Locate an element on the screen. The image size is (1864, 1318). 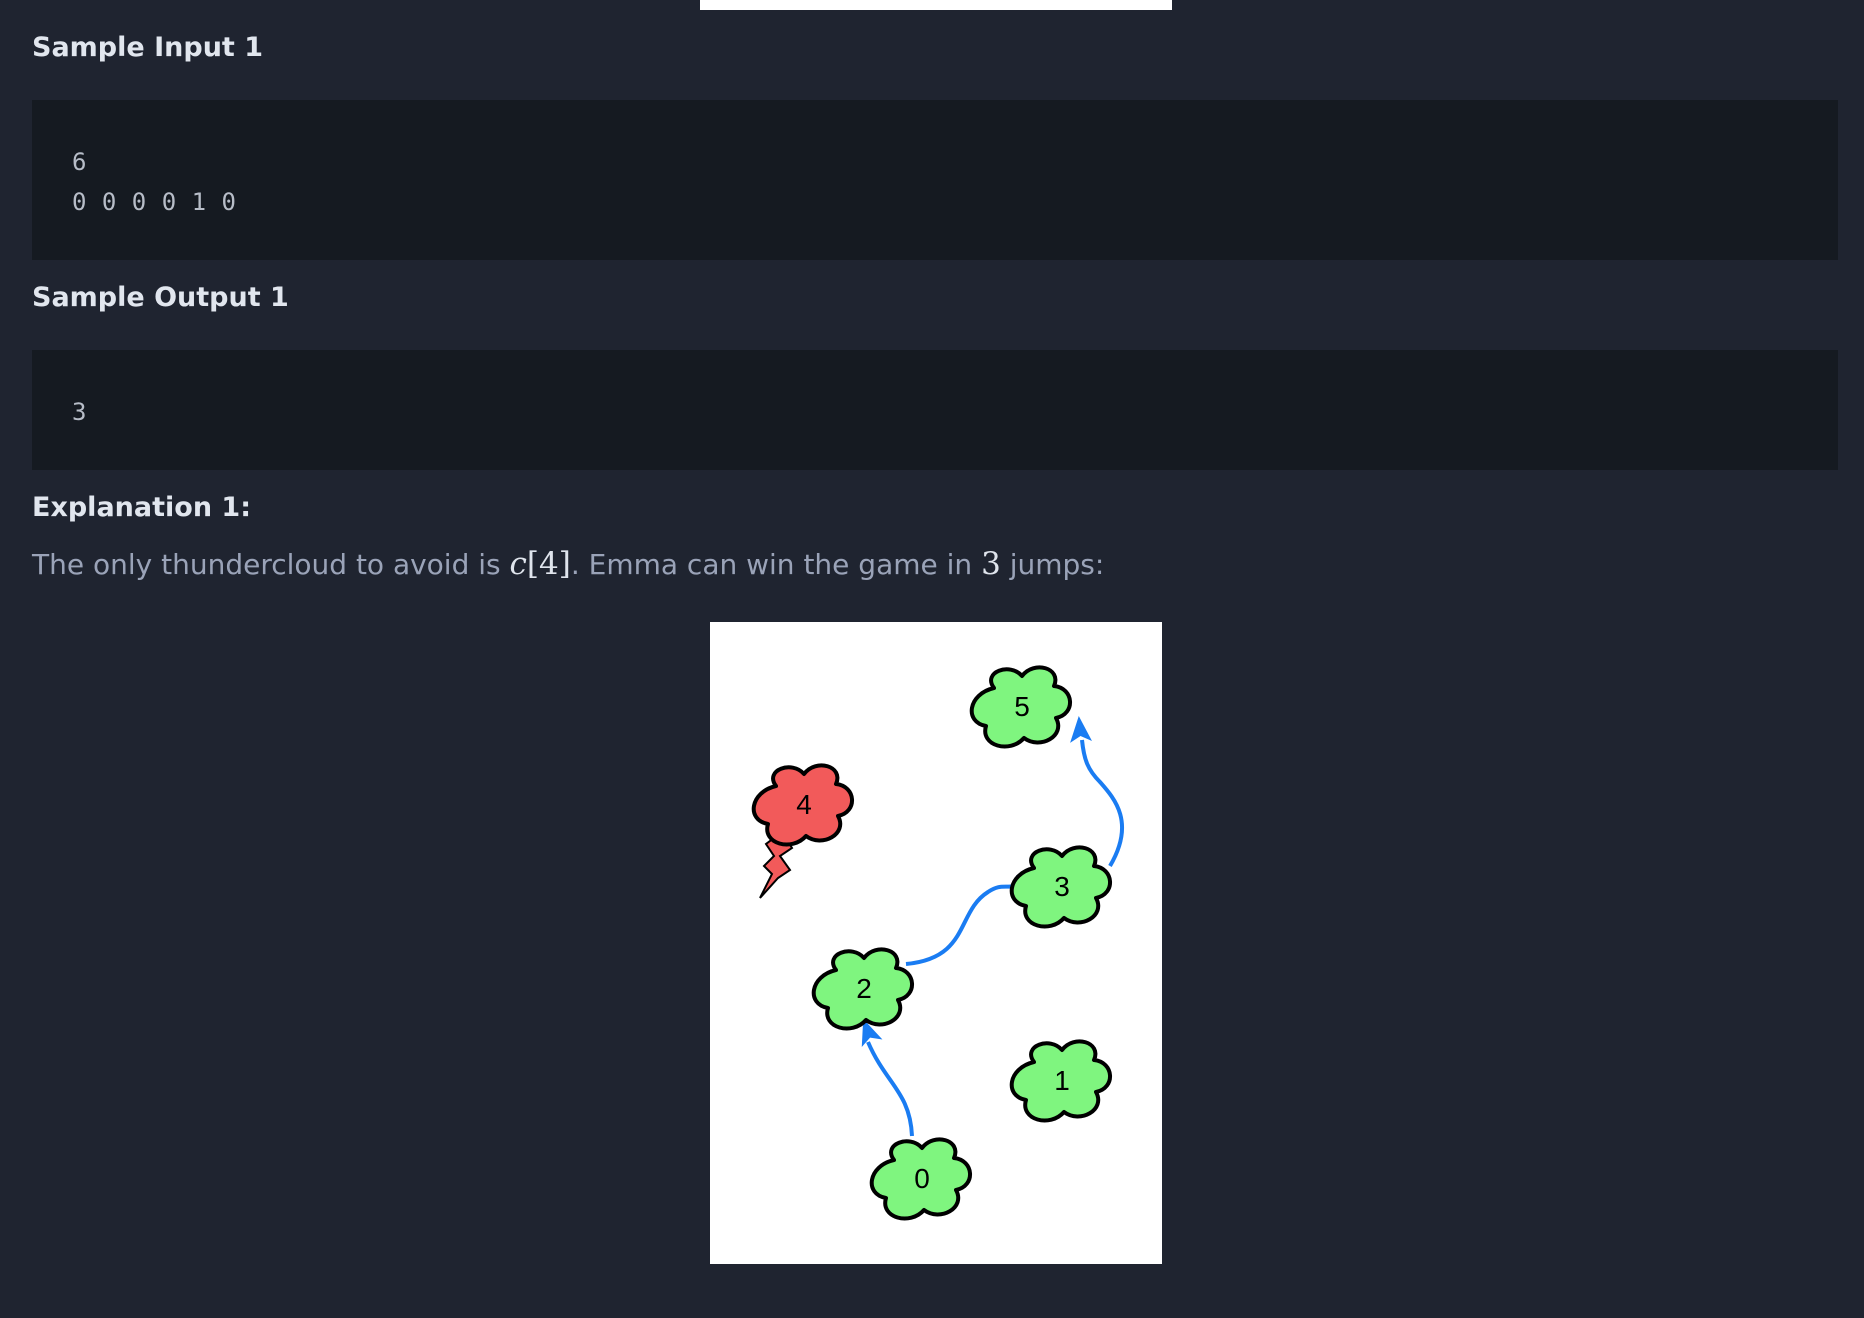
cloud-label: 1 is located at coordinates (1062, 1080).